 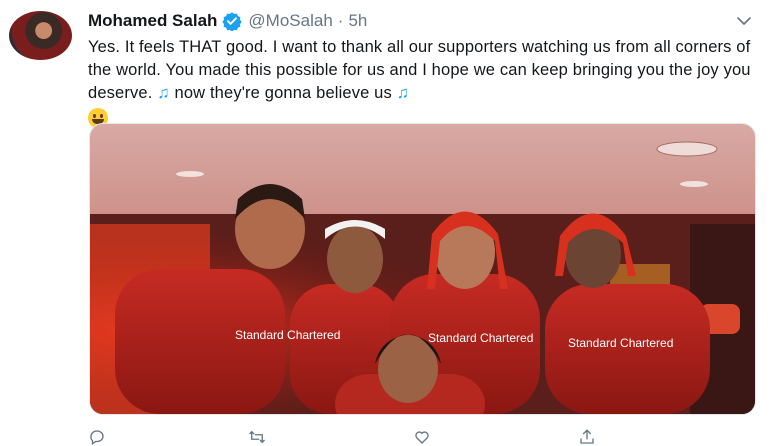 I want to click on retweet-button, so click(x=257, y=437).